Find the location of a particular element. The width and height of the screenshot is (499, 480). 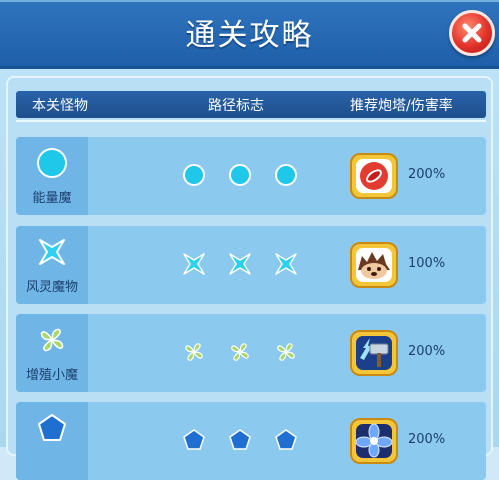

header-monster: 本关怪物 is located at coordinates (60, 106).